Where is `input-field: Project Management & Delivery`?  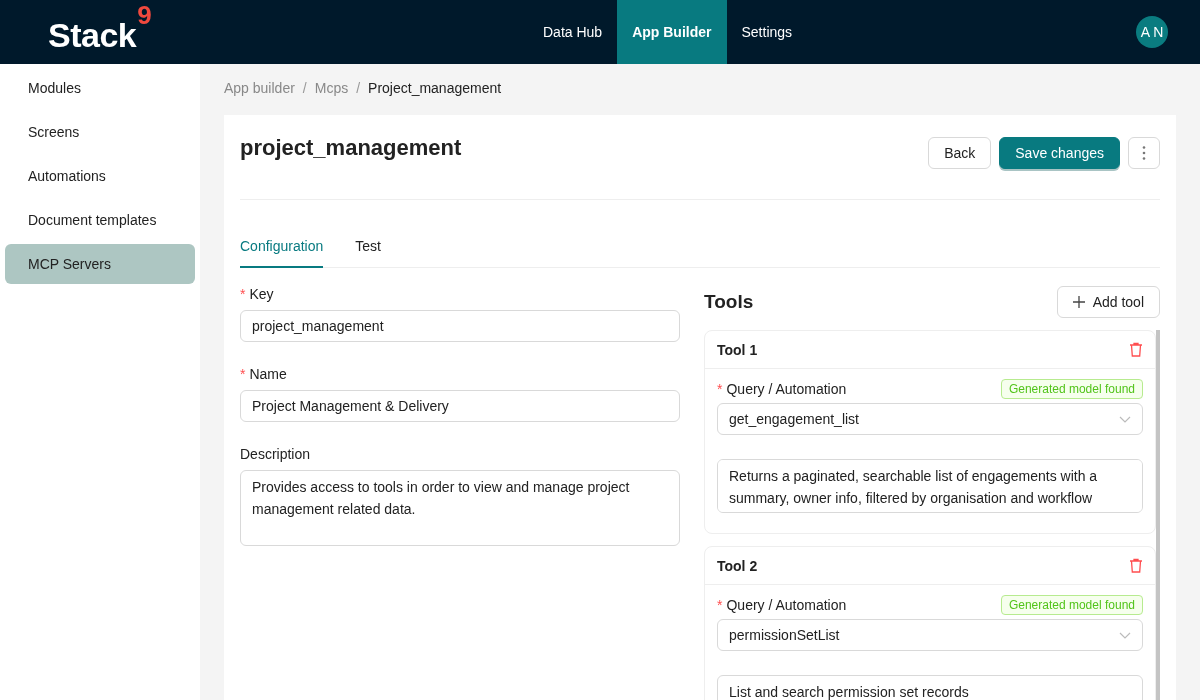
input-field: Project Management & Delivery is located at coordinates (460, 406).